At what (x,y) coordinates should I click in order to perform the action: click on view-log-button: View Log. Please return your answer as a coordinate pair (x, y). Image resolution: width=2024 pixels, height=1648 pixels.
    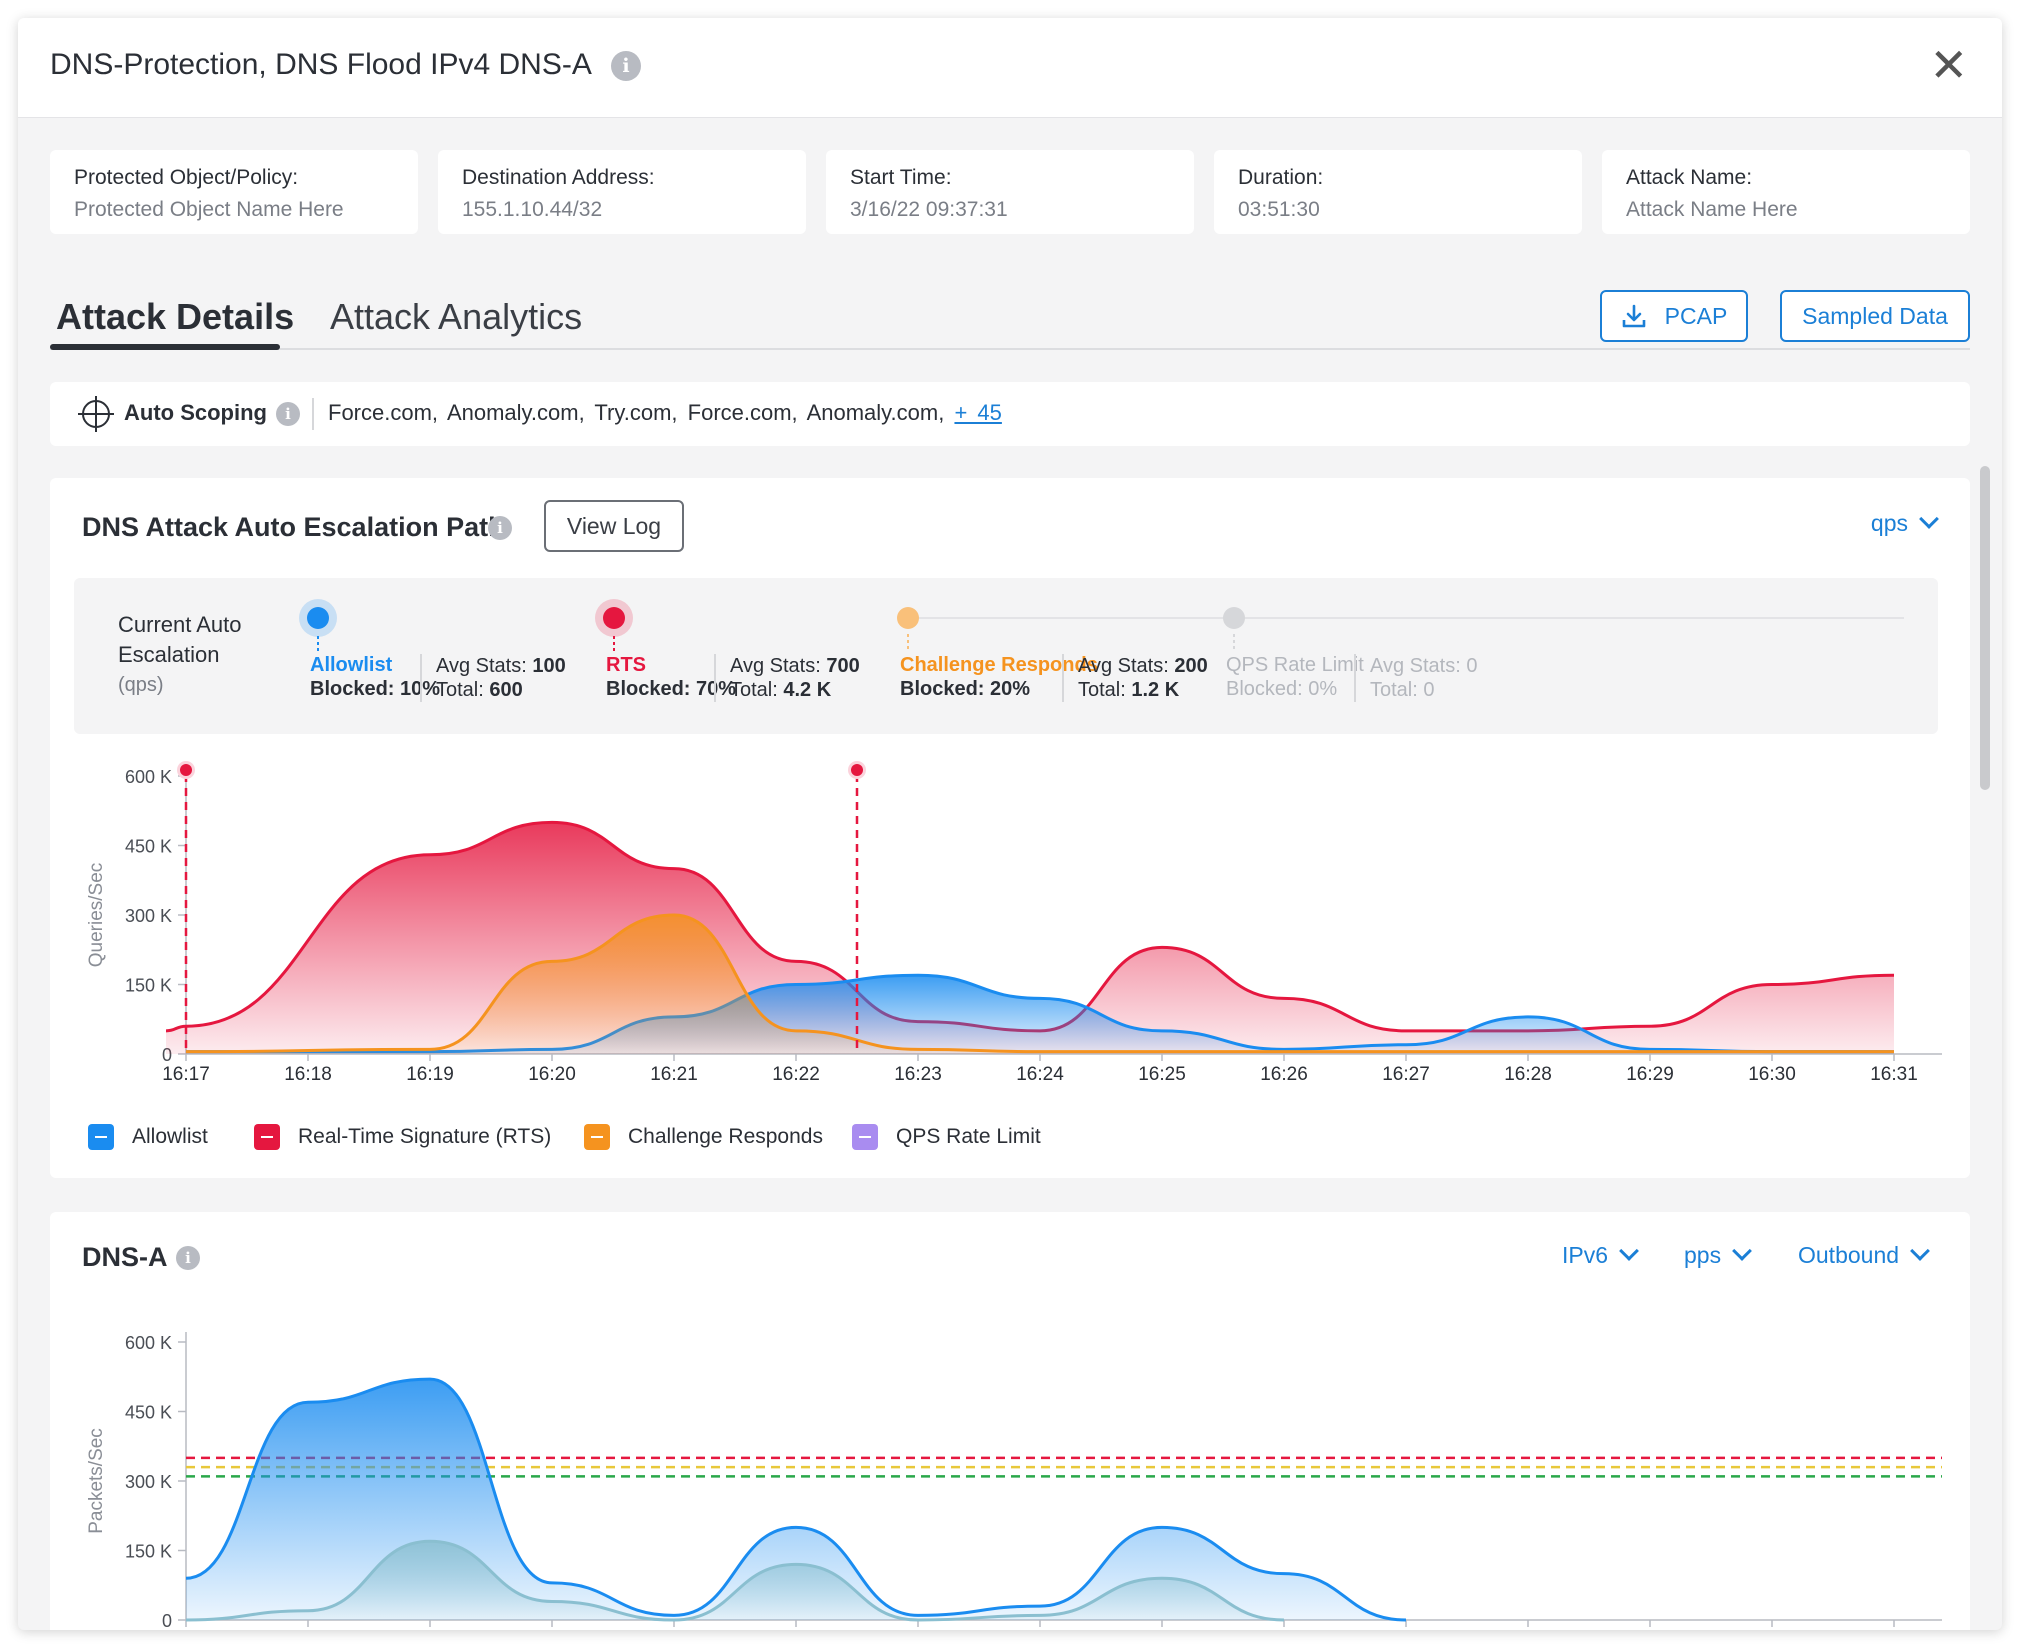
    Looking at the image, I should click on (614, 526).